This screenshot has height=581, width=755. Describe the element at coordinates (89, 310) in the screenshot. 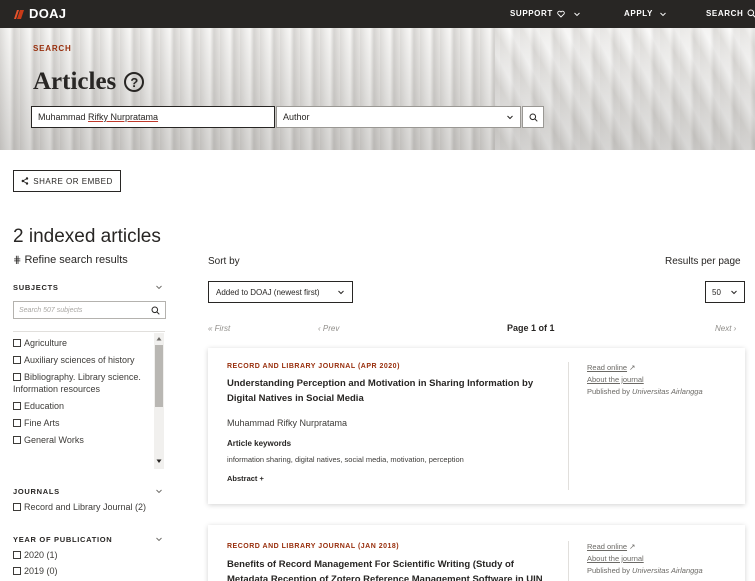

I see `subjects-search-input: Search 507 subjects` at that location.